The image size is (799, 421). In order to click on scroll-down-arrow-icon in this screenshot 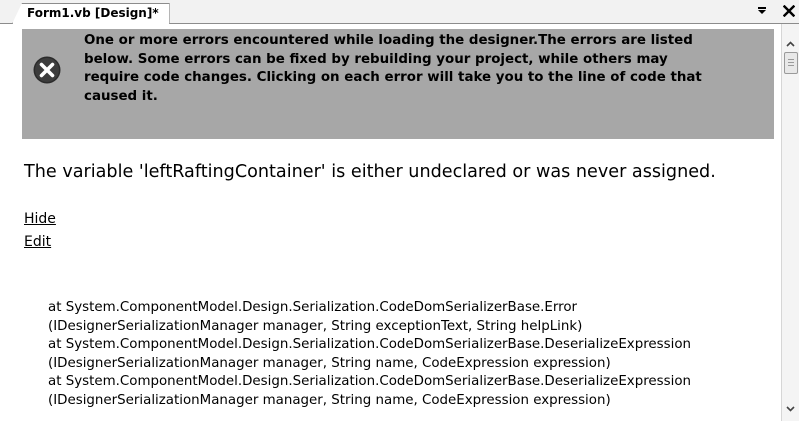, I will do `click(790, 409)`.